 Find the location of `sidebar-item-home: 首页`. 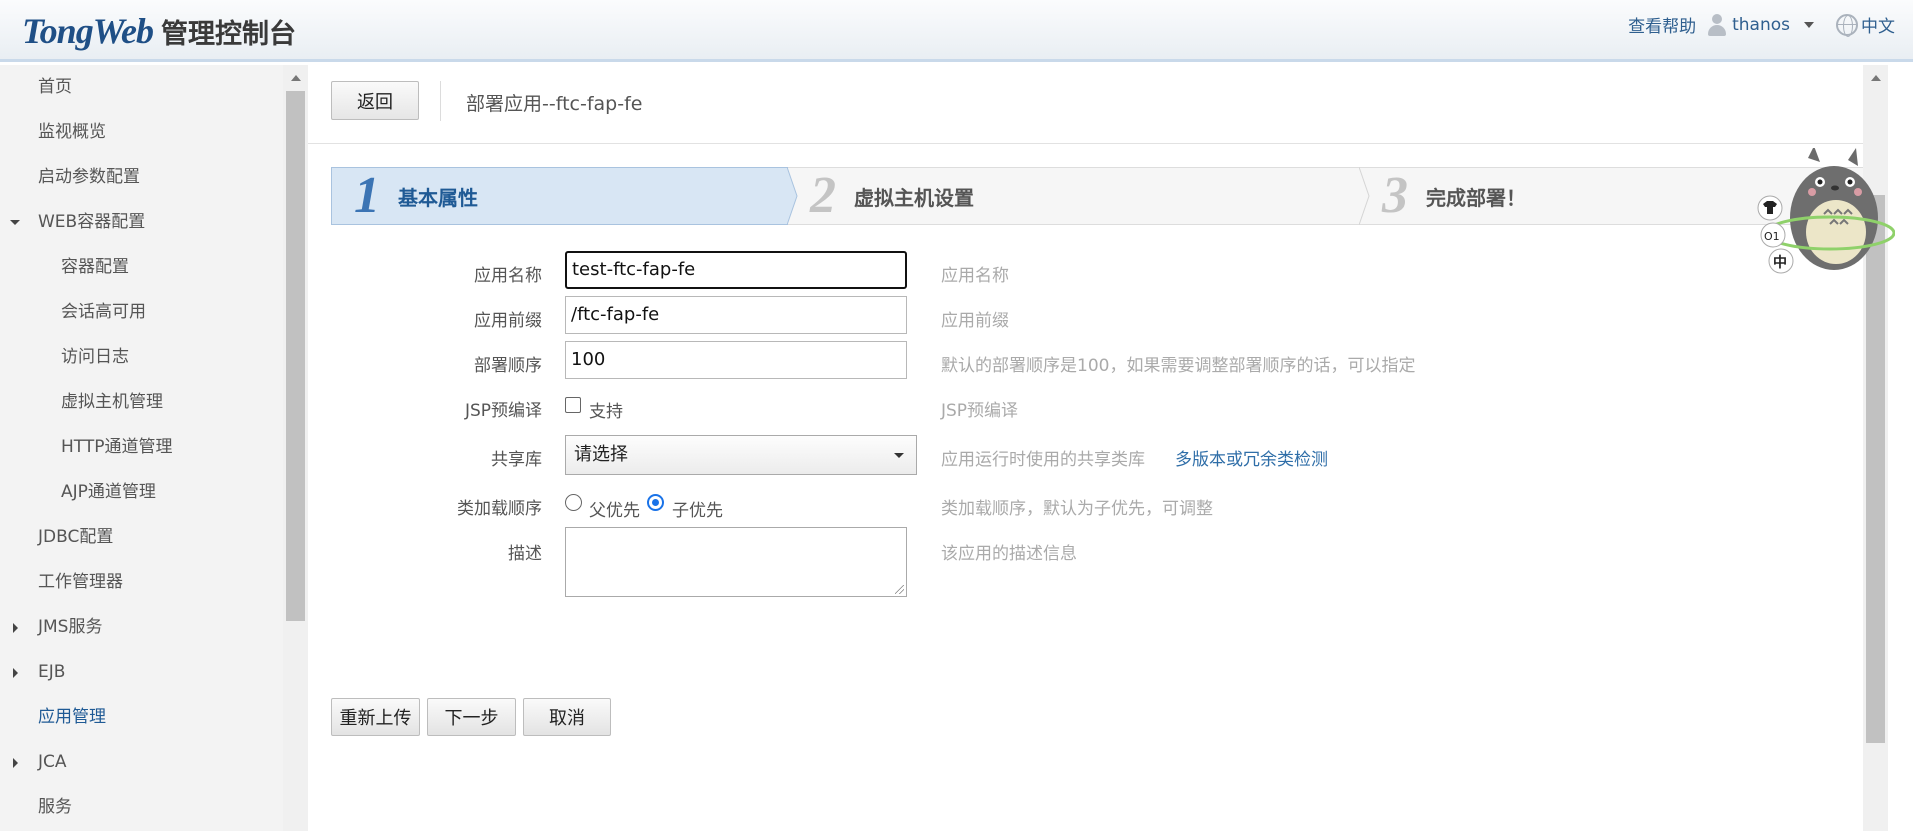

sidebar-item-home: 首页 is located at coordinates (141, 87).